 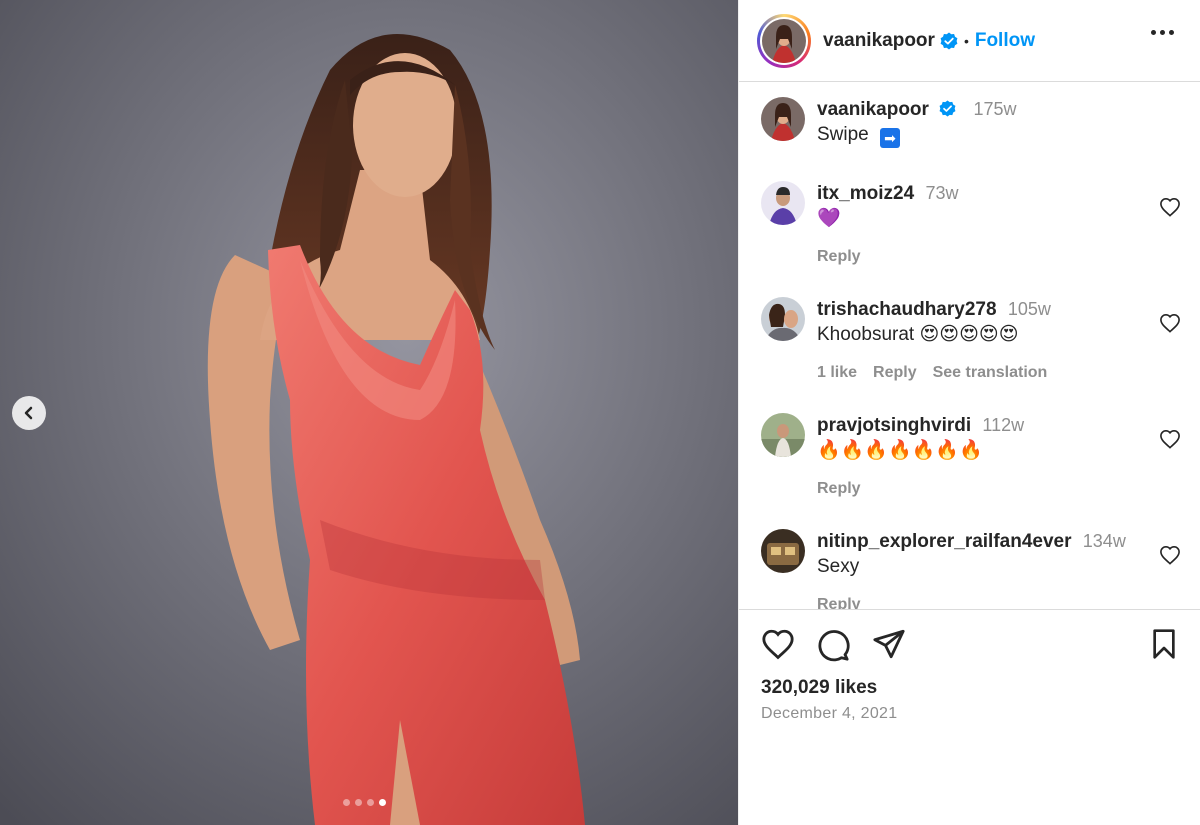 I want to click on likes-count: 320,029 likes, so click(x=819, y=688).